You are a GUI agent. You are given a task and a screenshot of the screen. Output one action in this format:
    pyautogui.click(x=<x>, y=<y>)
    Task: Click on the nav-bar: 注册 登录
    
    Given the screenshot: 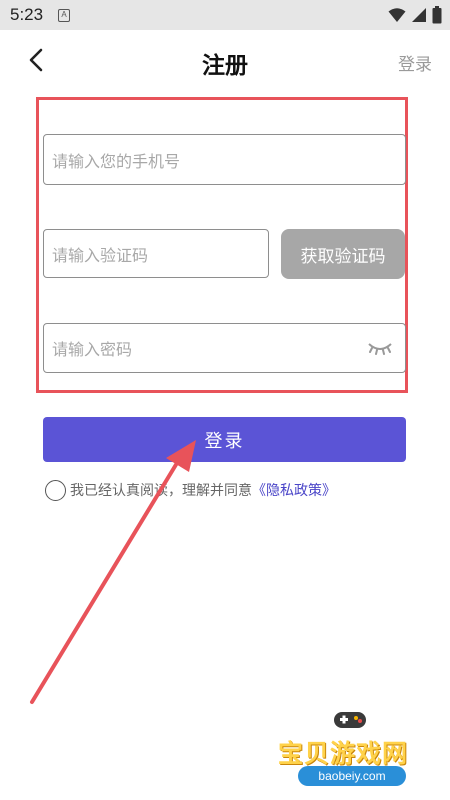 What is the action you would take?
    pyautogui.click(x=225, y=60)
    